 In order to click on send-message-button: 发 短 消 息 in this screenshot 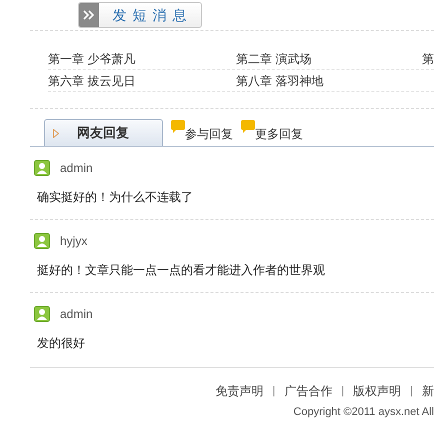, I will do `click(140, 15)`.